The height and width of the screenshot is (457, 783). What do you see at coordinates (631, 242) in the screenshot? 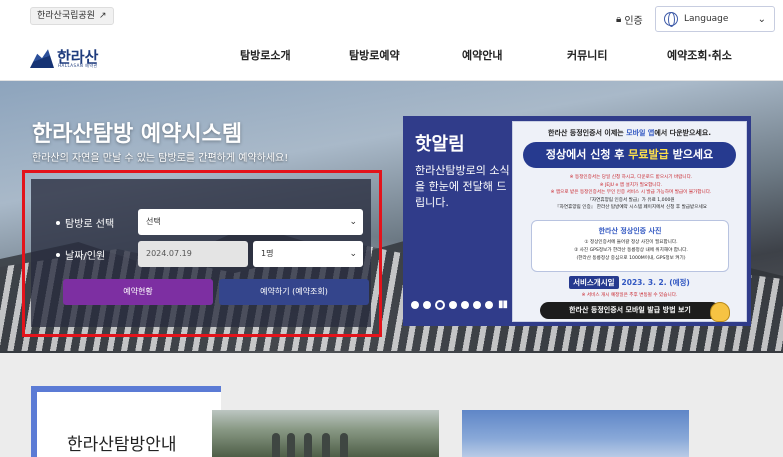
I see `poster-box-line: ① 정상인증서에 들어갈 정상 사진이 필요합니다.` at bounding box center [631, 242].